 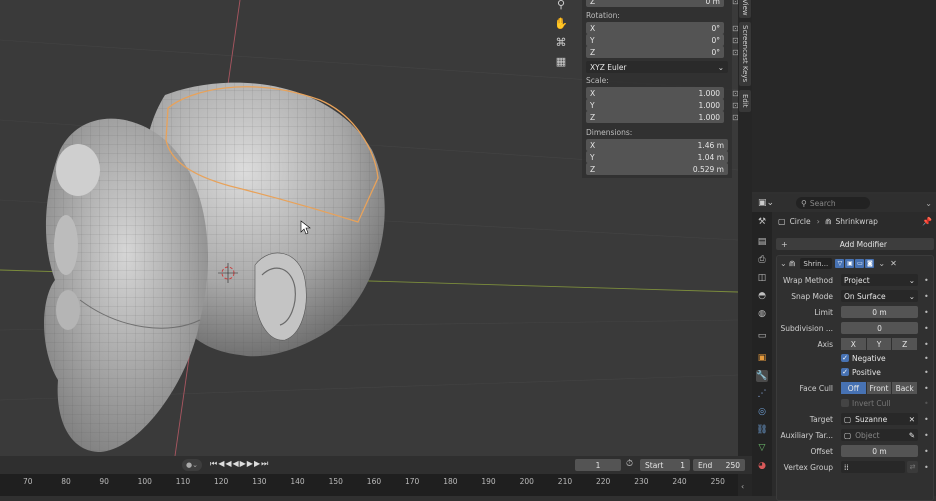 What do you see at coordinates (762, 336) in the screenshot?
I see `collection-icon: ▭` at bounding box center [762, 336].